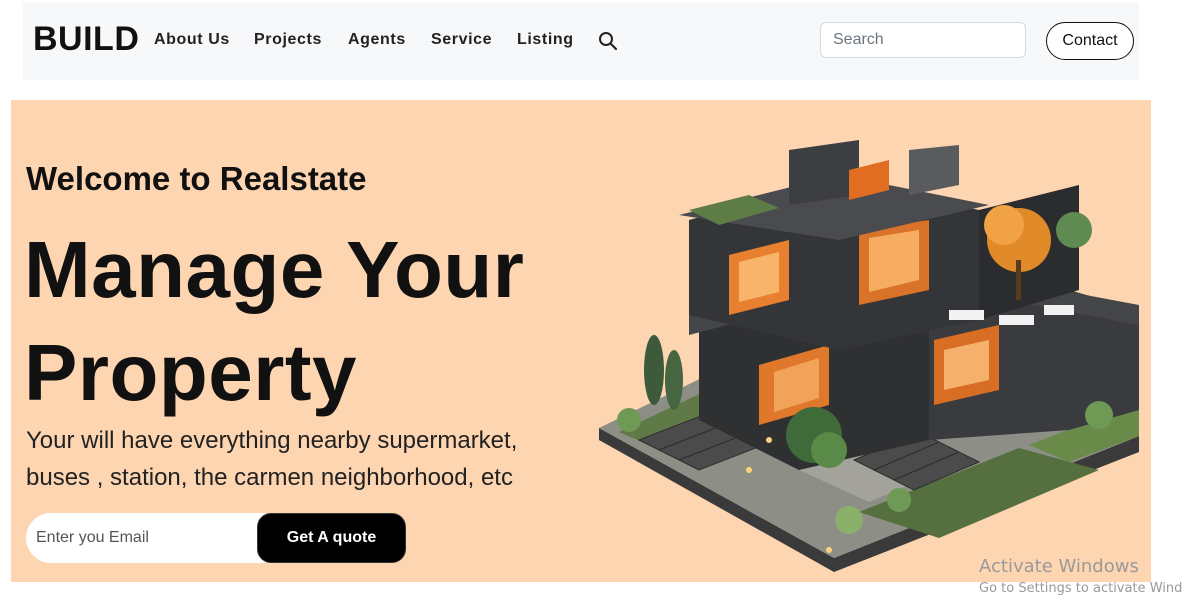 The width and height of the screenshot is (1186, 600). I want to click on welcome-heading: Welcome to Realstate, so click(196, 178).